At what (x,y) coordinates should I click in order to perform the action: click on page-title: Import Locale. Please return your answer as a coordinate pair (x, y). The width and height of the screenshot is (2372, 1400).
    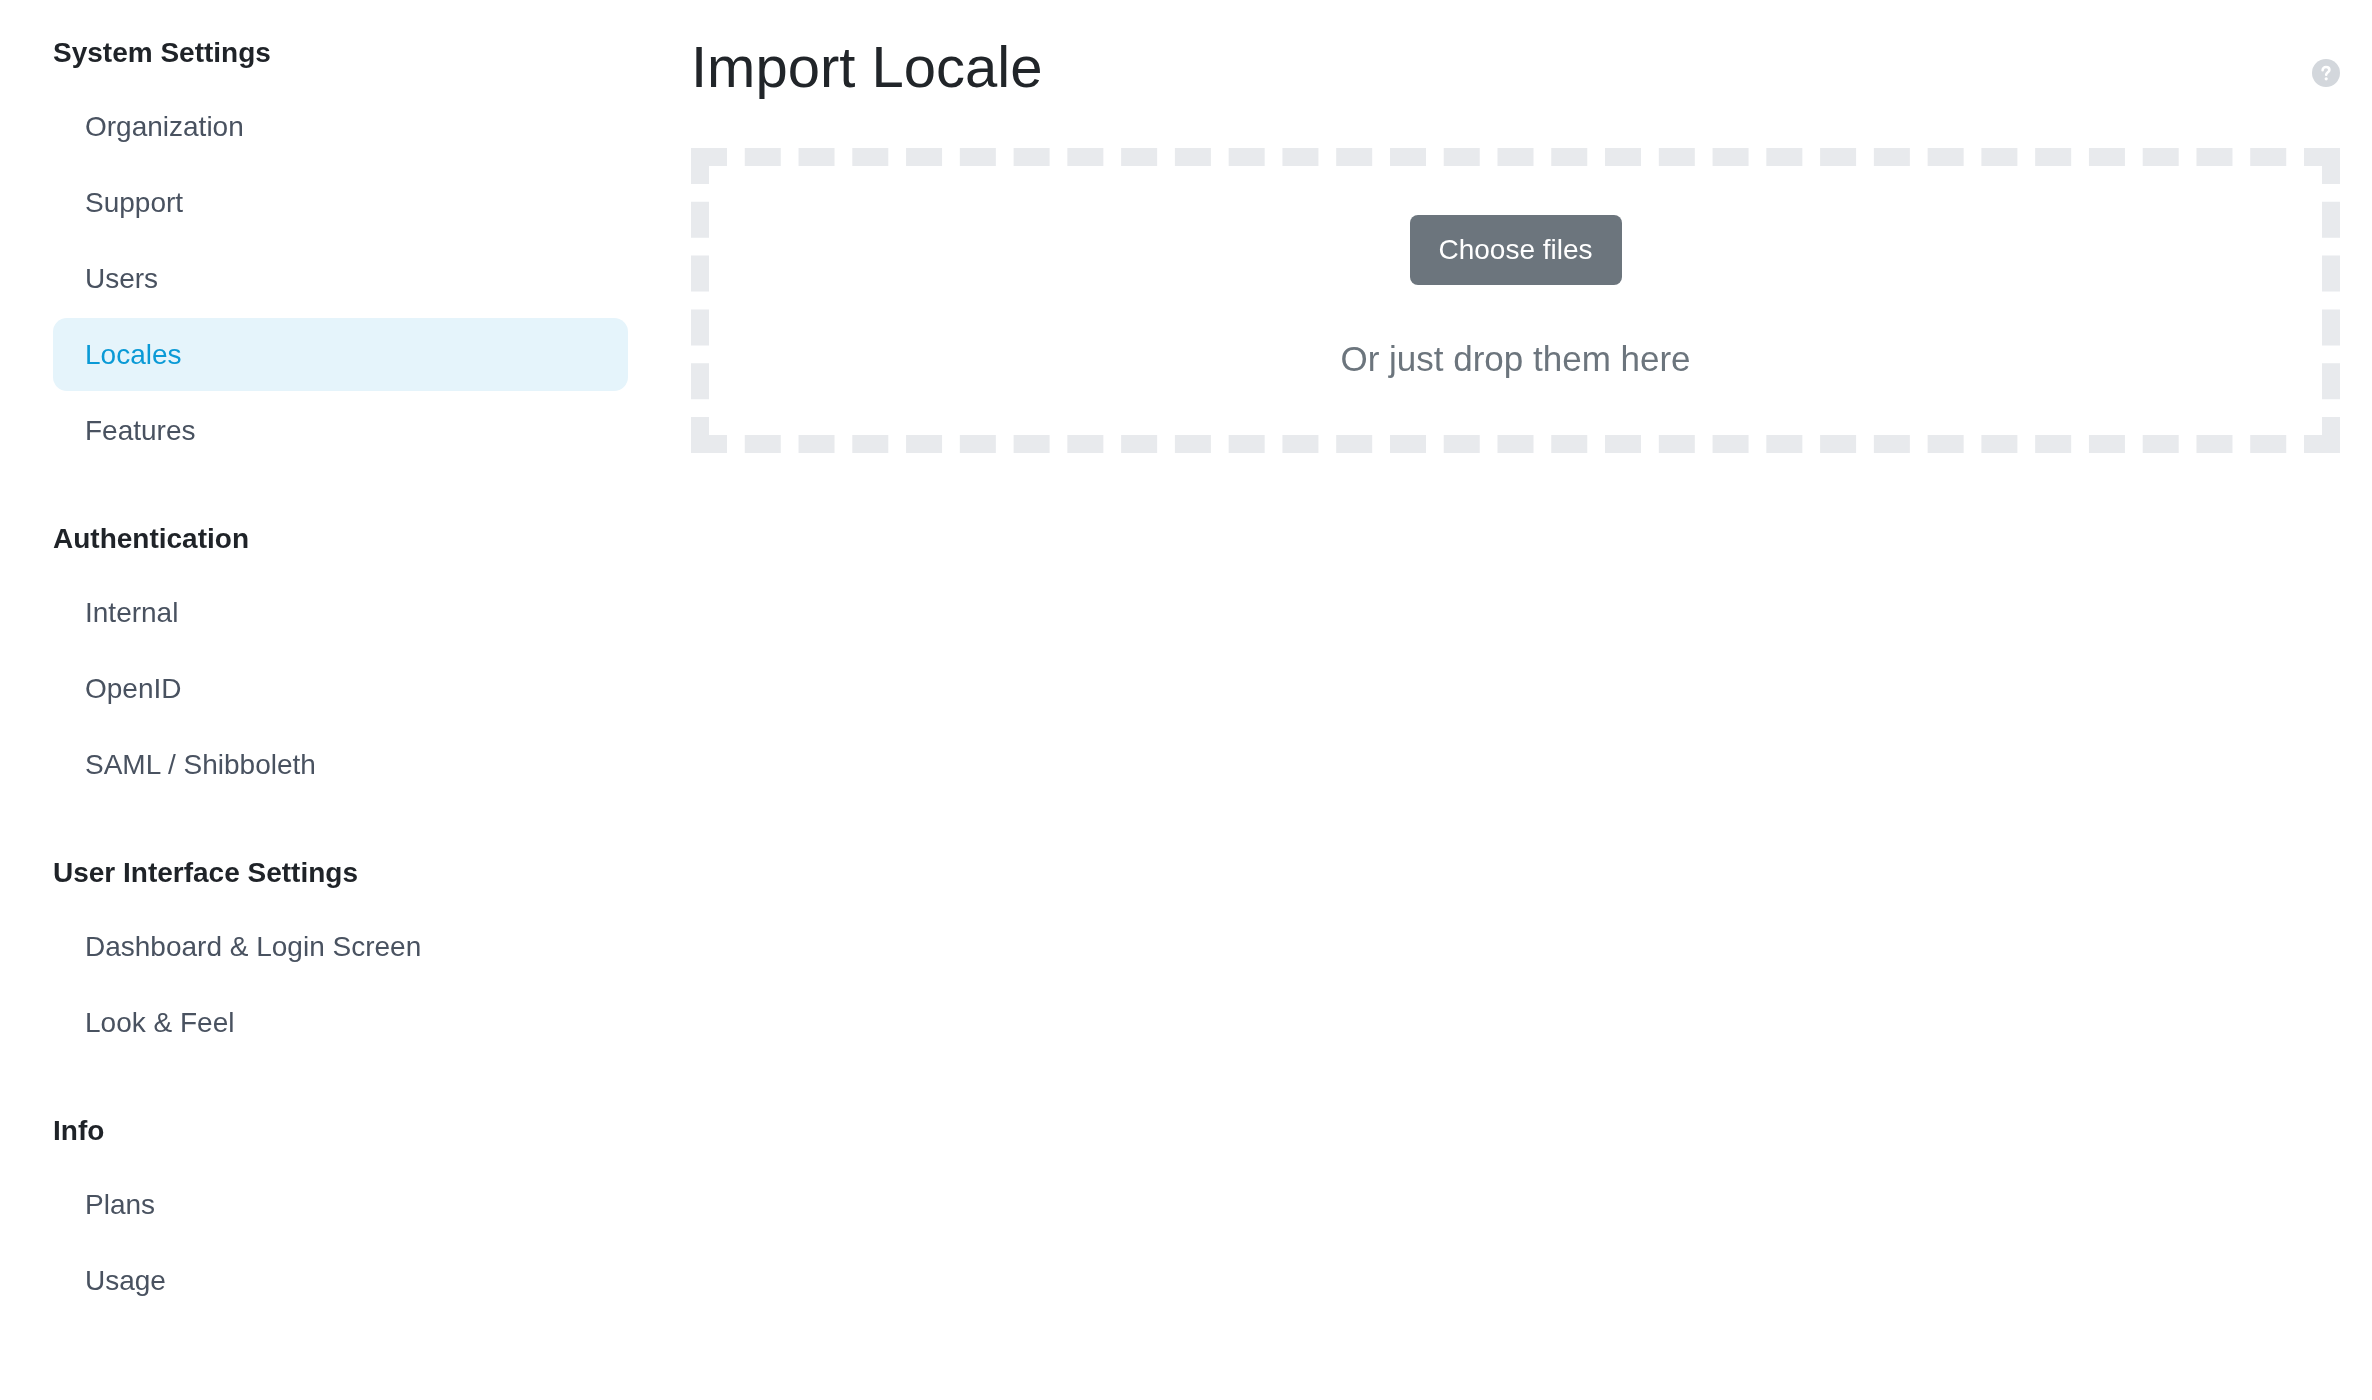
    Looking at the image, I should click on (867, 67).